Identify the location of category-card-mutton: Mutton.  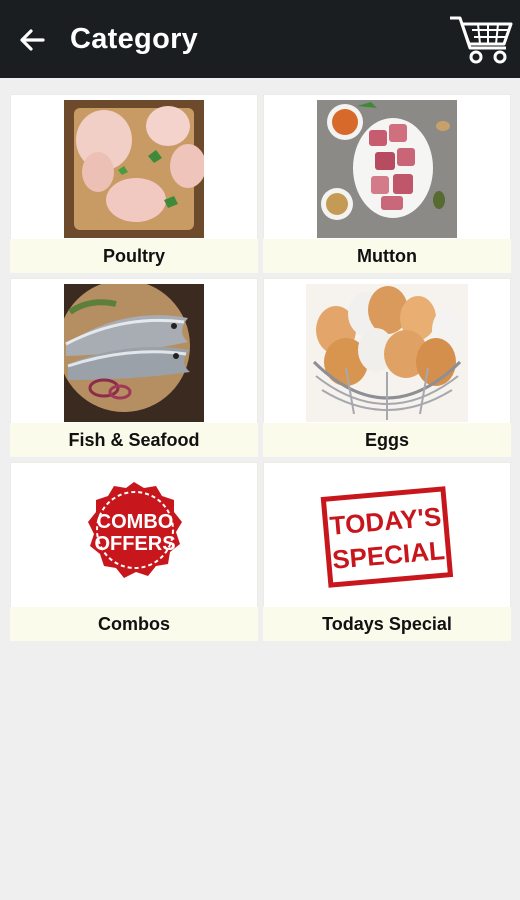
(387, 183).